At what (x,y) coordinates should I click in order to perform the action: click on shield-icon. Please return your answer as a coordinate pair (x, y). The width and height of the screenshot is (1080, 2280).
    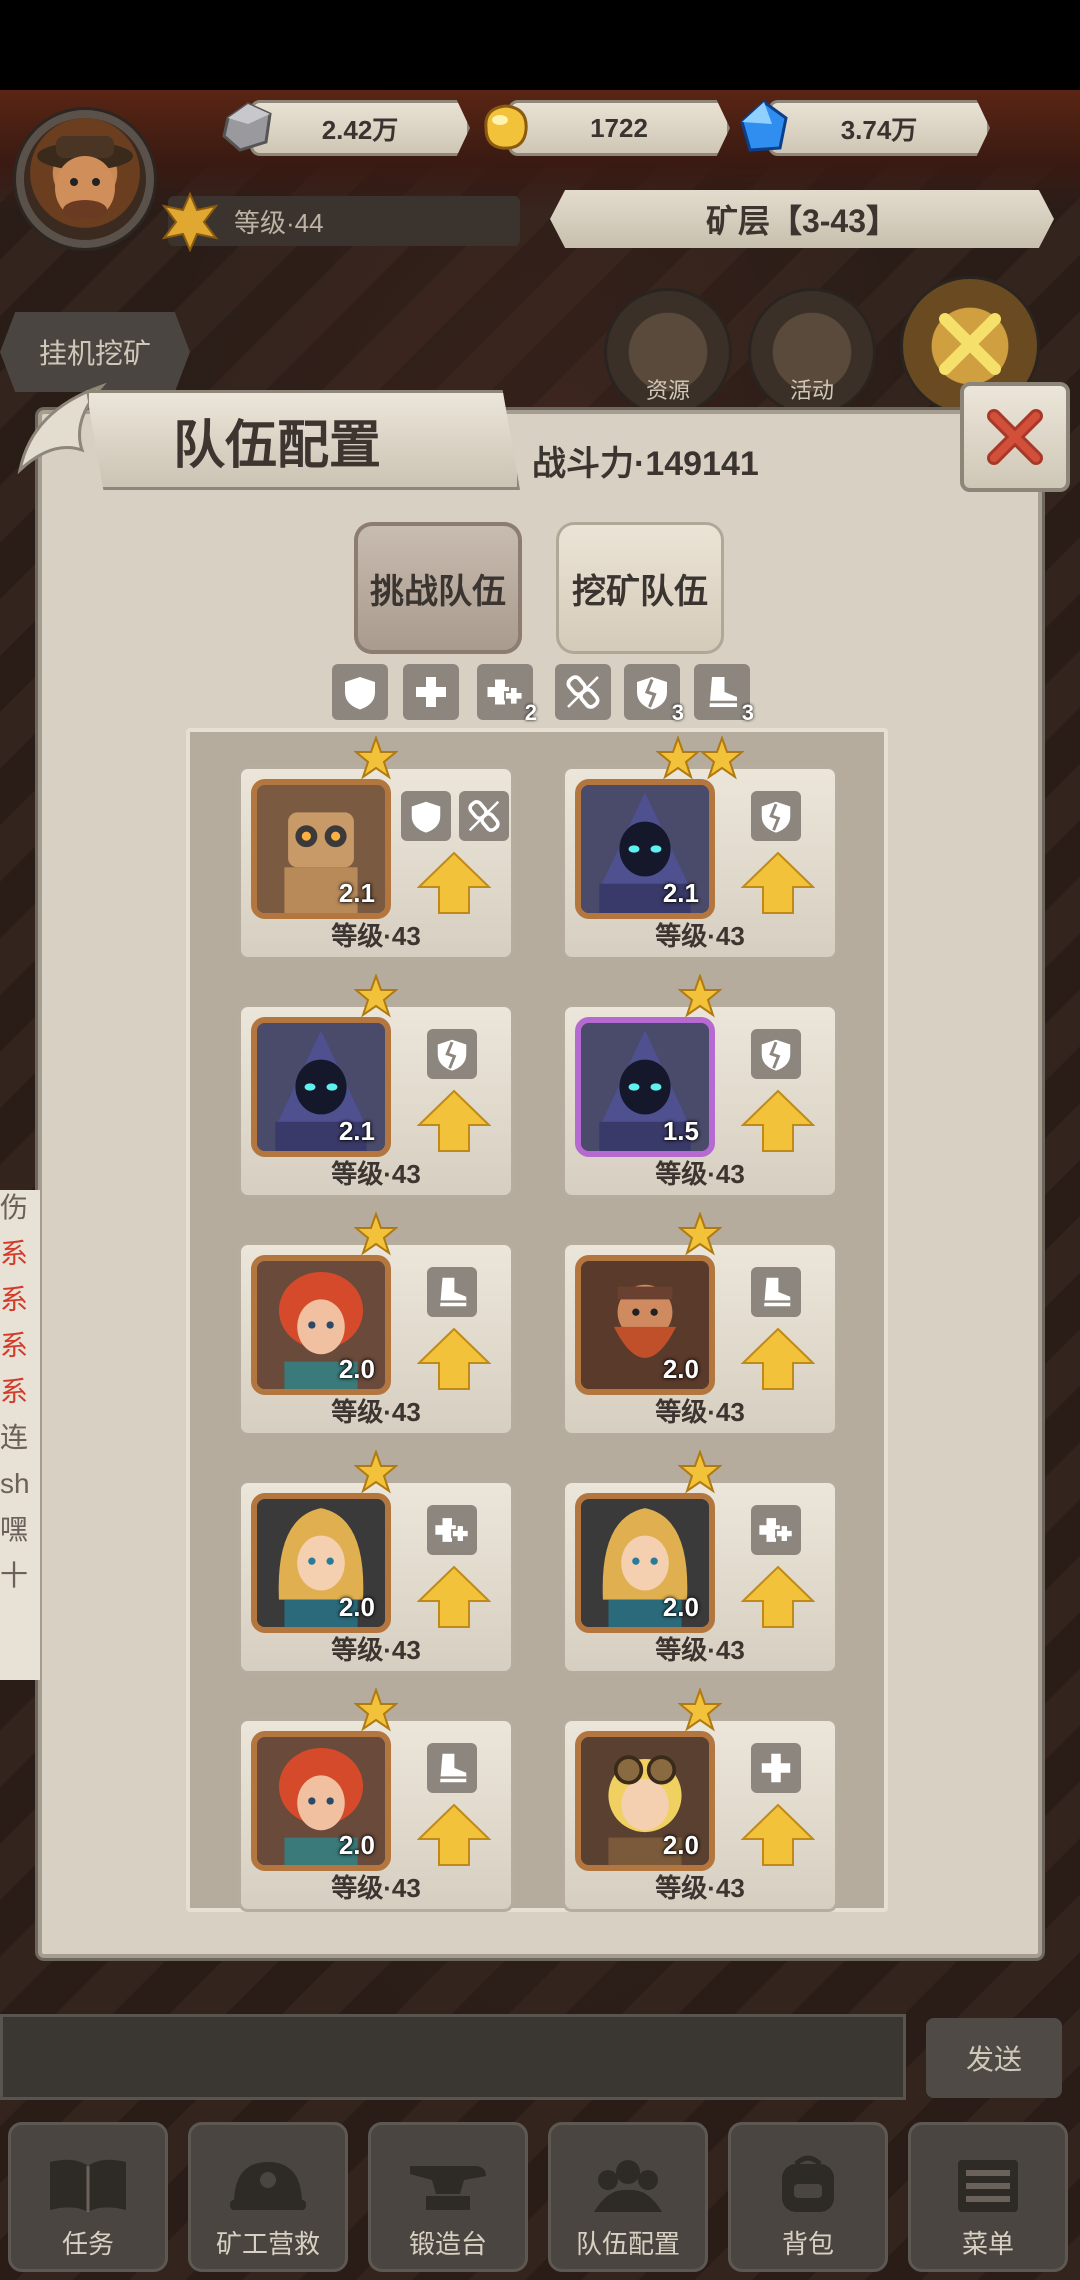
    Looking at the image, I should click on (360, 693).